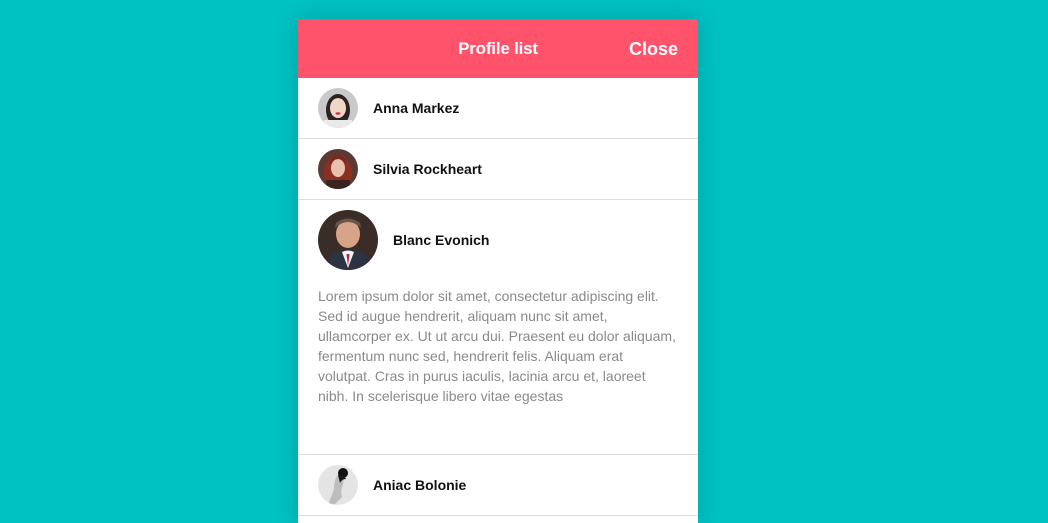 Image resolution: width=1048 pixels, height=523 pixels. Describe the element at coordinates (653, 49) in the screenshot. I see `close-button: Close` at that location.